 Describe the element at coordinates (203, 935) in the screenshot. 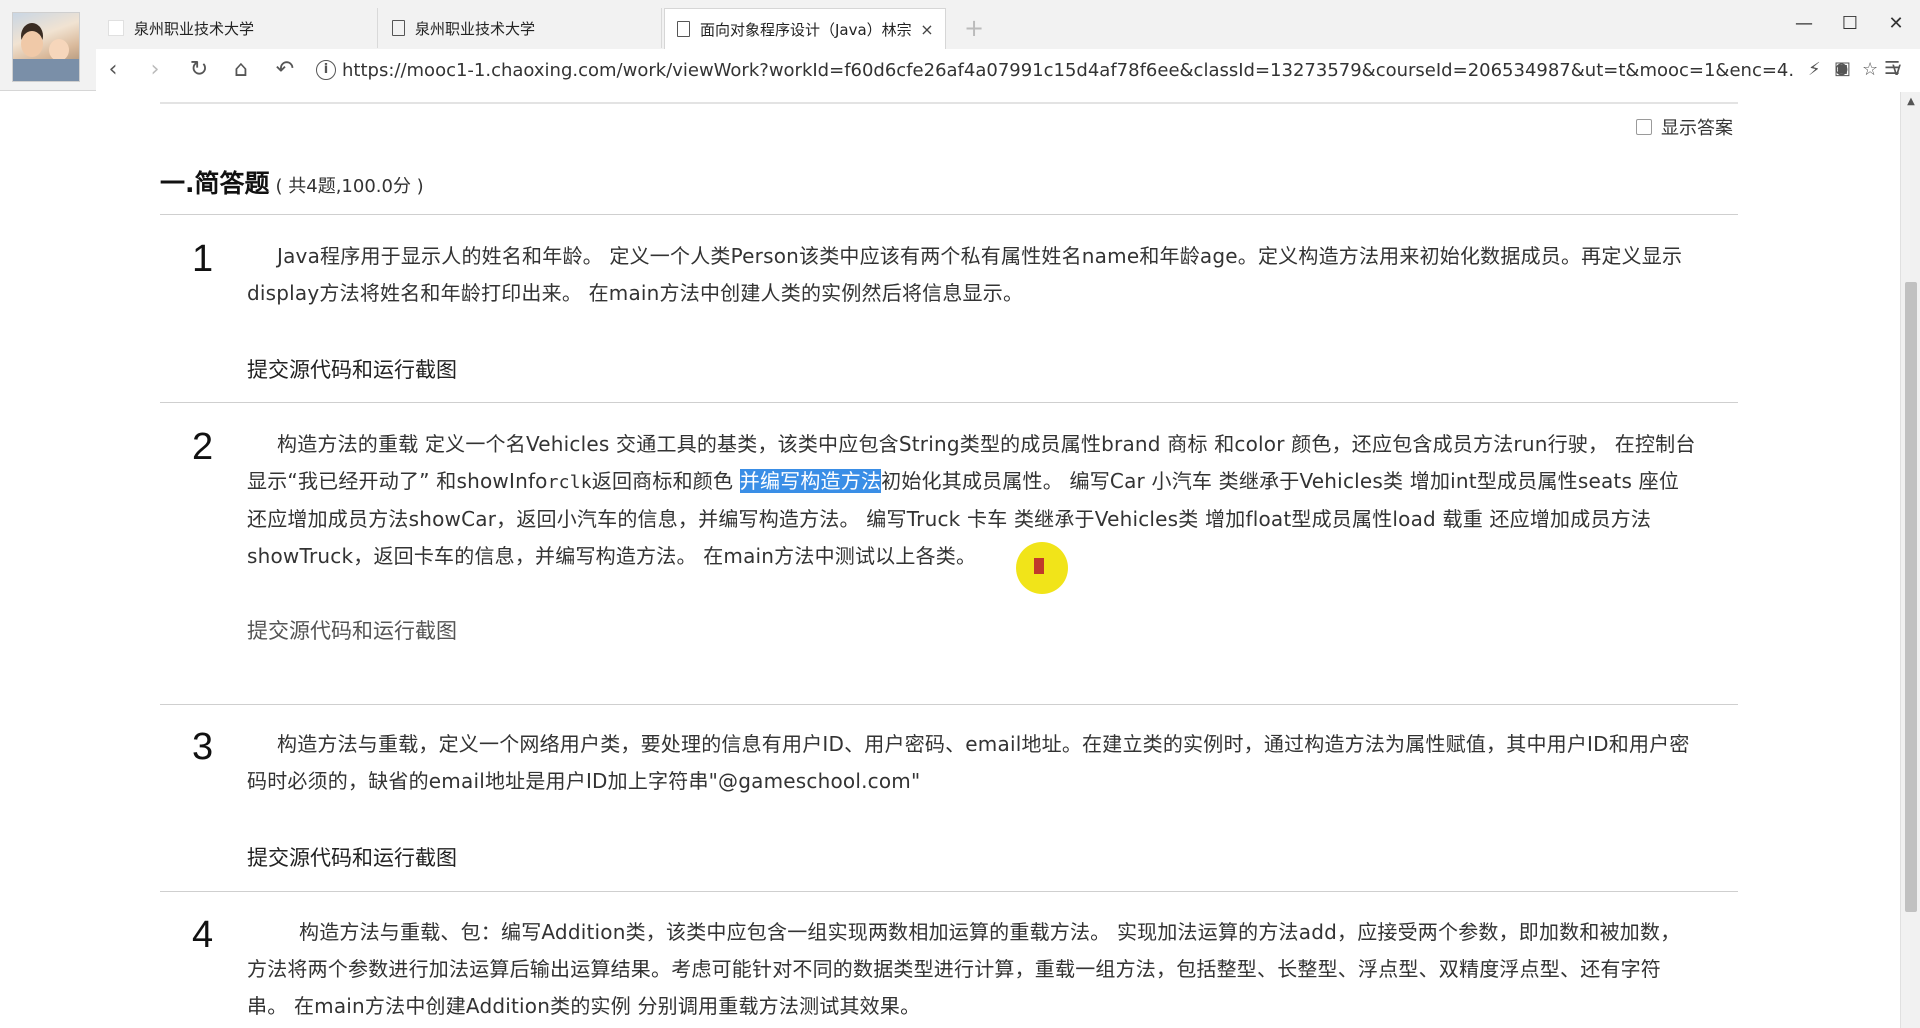

I see `question-number: 4` at that location.